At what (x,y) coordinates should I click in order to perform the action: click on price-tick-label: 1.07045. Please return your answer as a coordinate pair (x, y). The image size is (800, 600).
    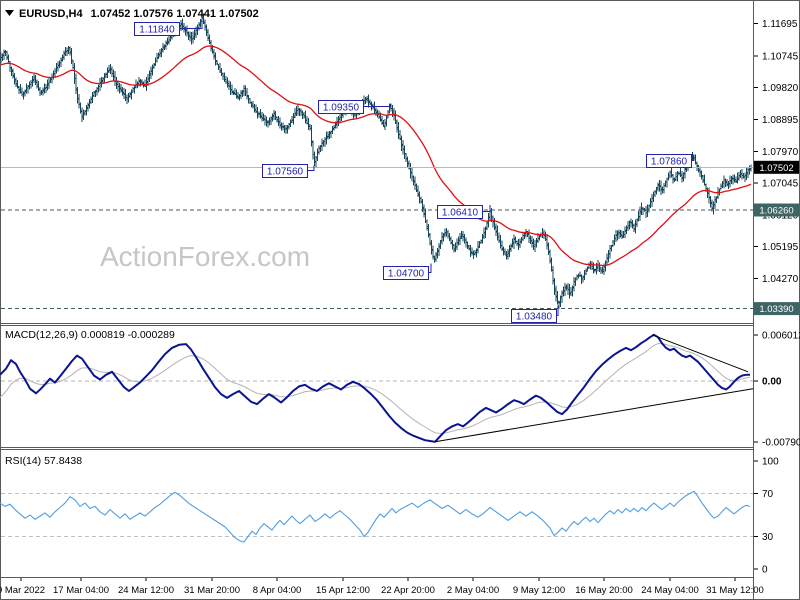
    Looking at the image, I should click on (780, 184).